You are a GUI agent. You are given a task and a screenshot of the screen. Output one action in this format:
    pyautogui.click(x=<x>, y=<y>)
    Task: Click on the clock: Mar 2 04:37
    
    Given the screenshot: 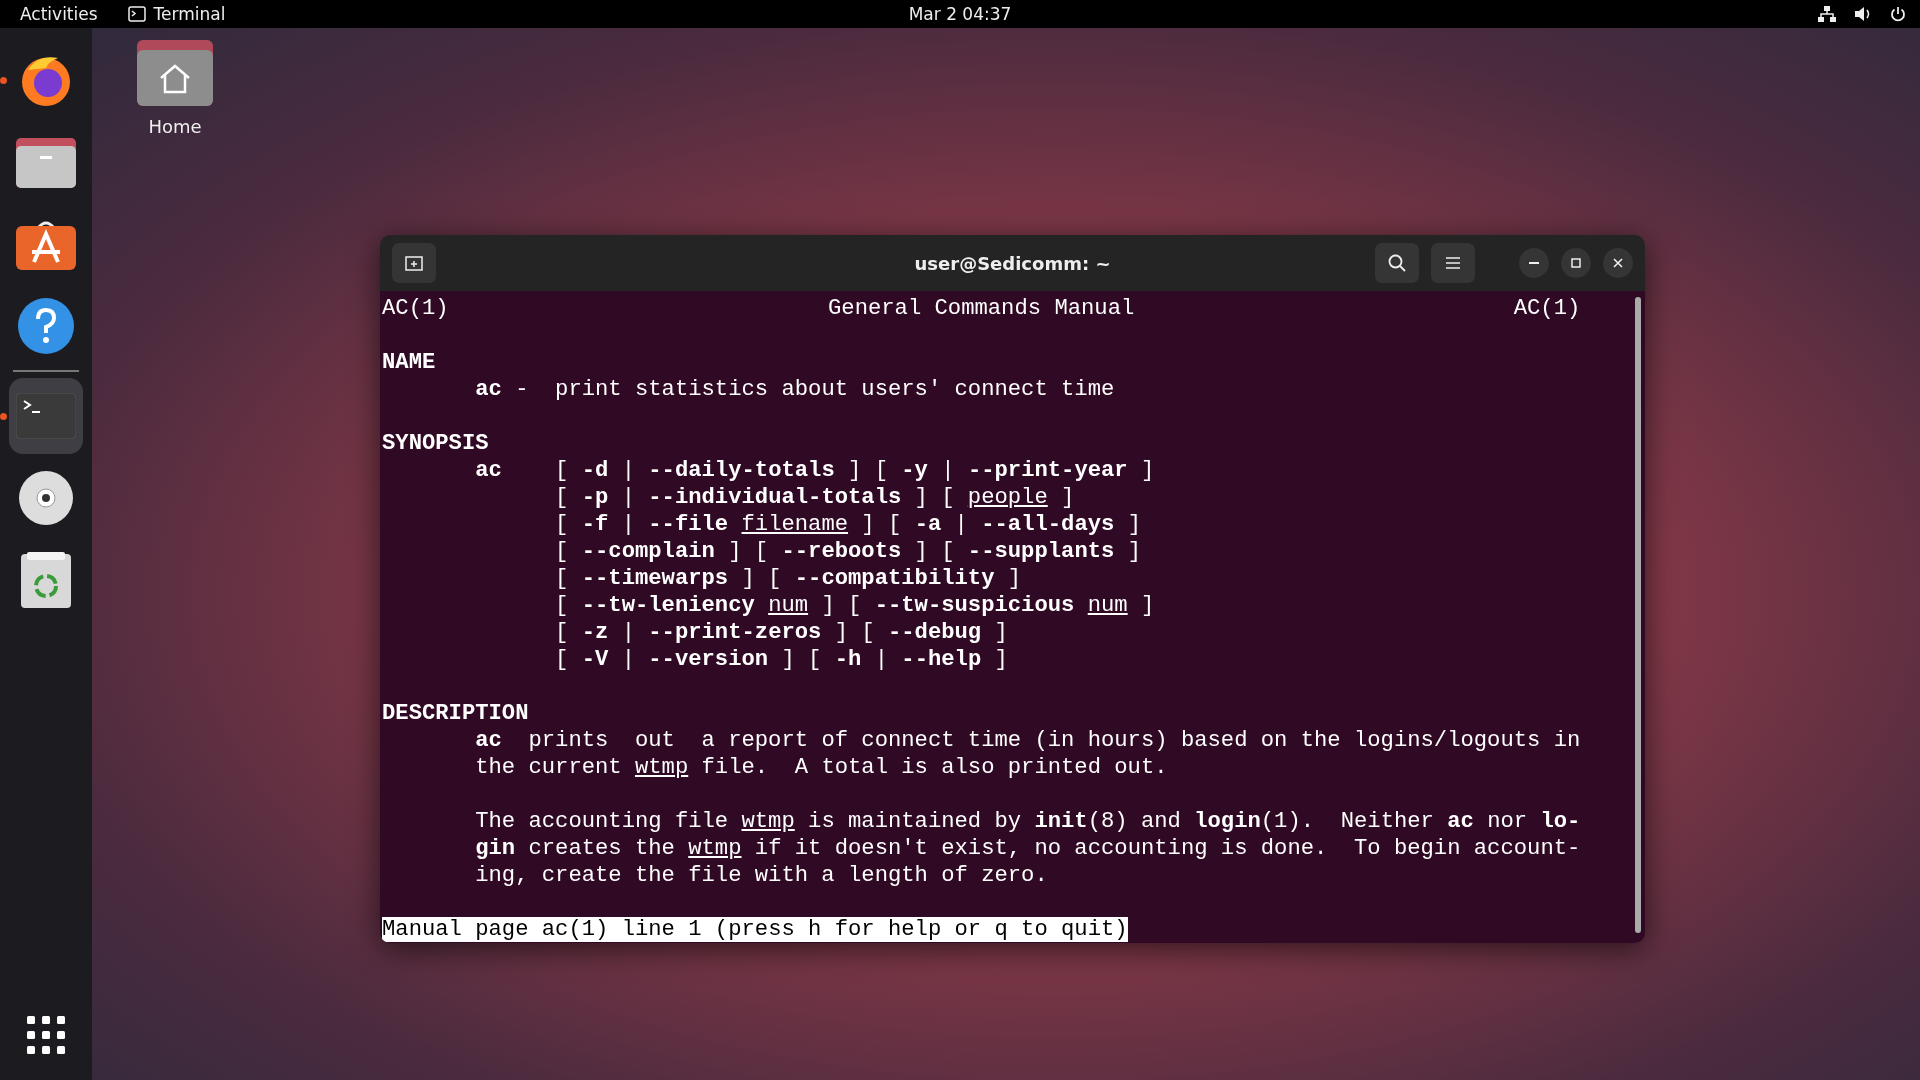 What is the action you would take?
    pyautogui.click(x=960, y=14)
    